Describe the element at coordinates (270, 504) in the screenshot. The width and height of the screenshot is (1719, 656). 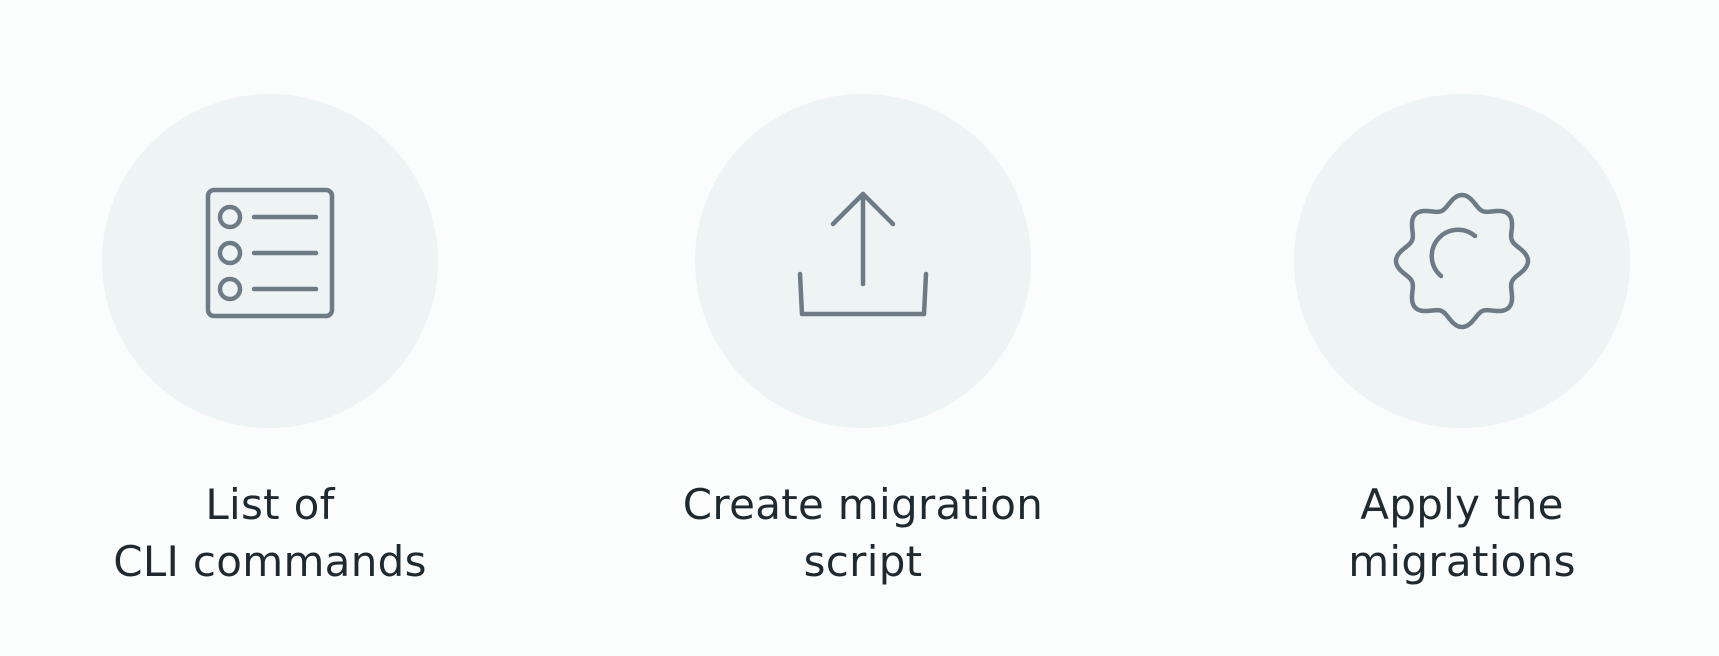
I see `step-label-line: List of` at that location.